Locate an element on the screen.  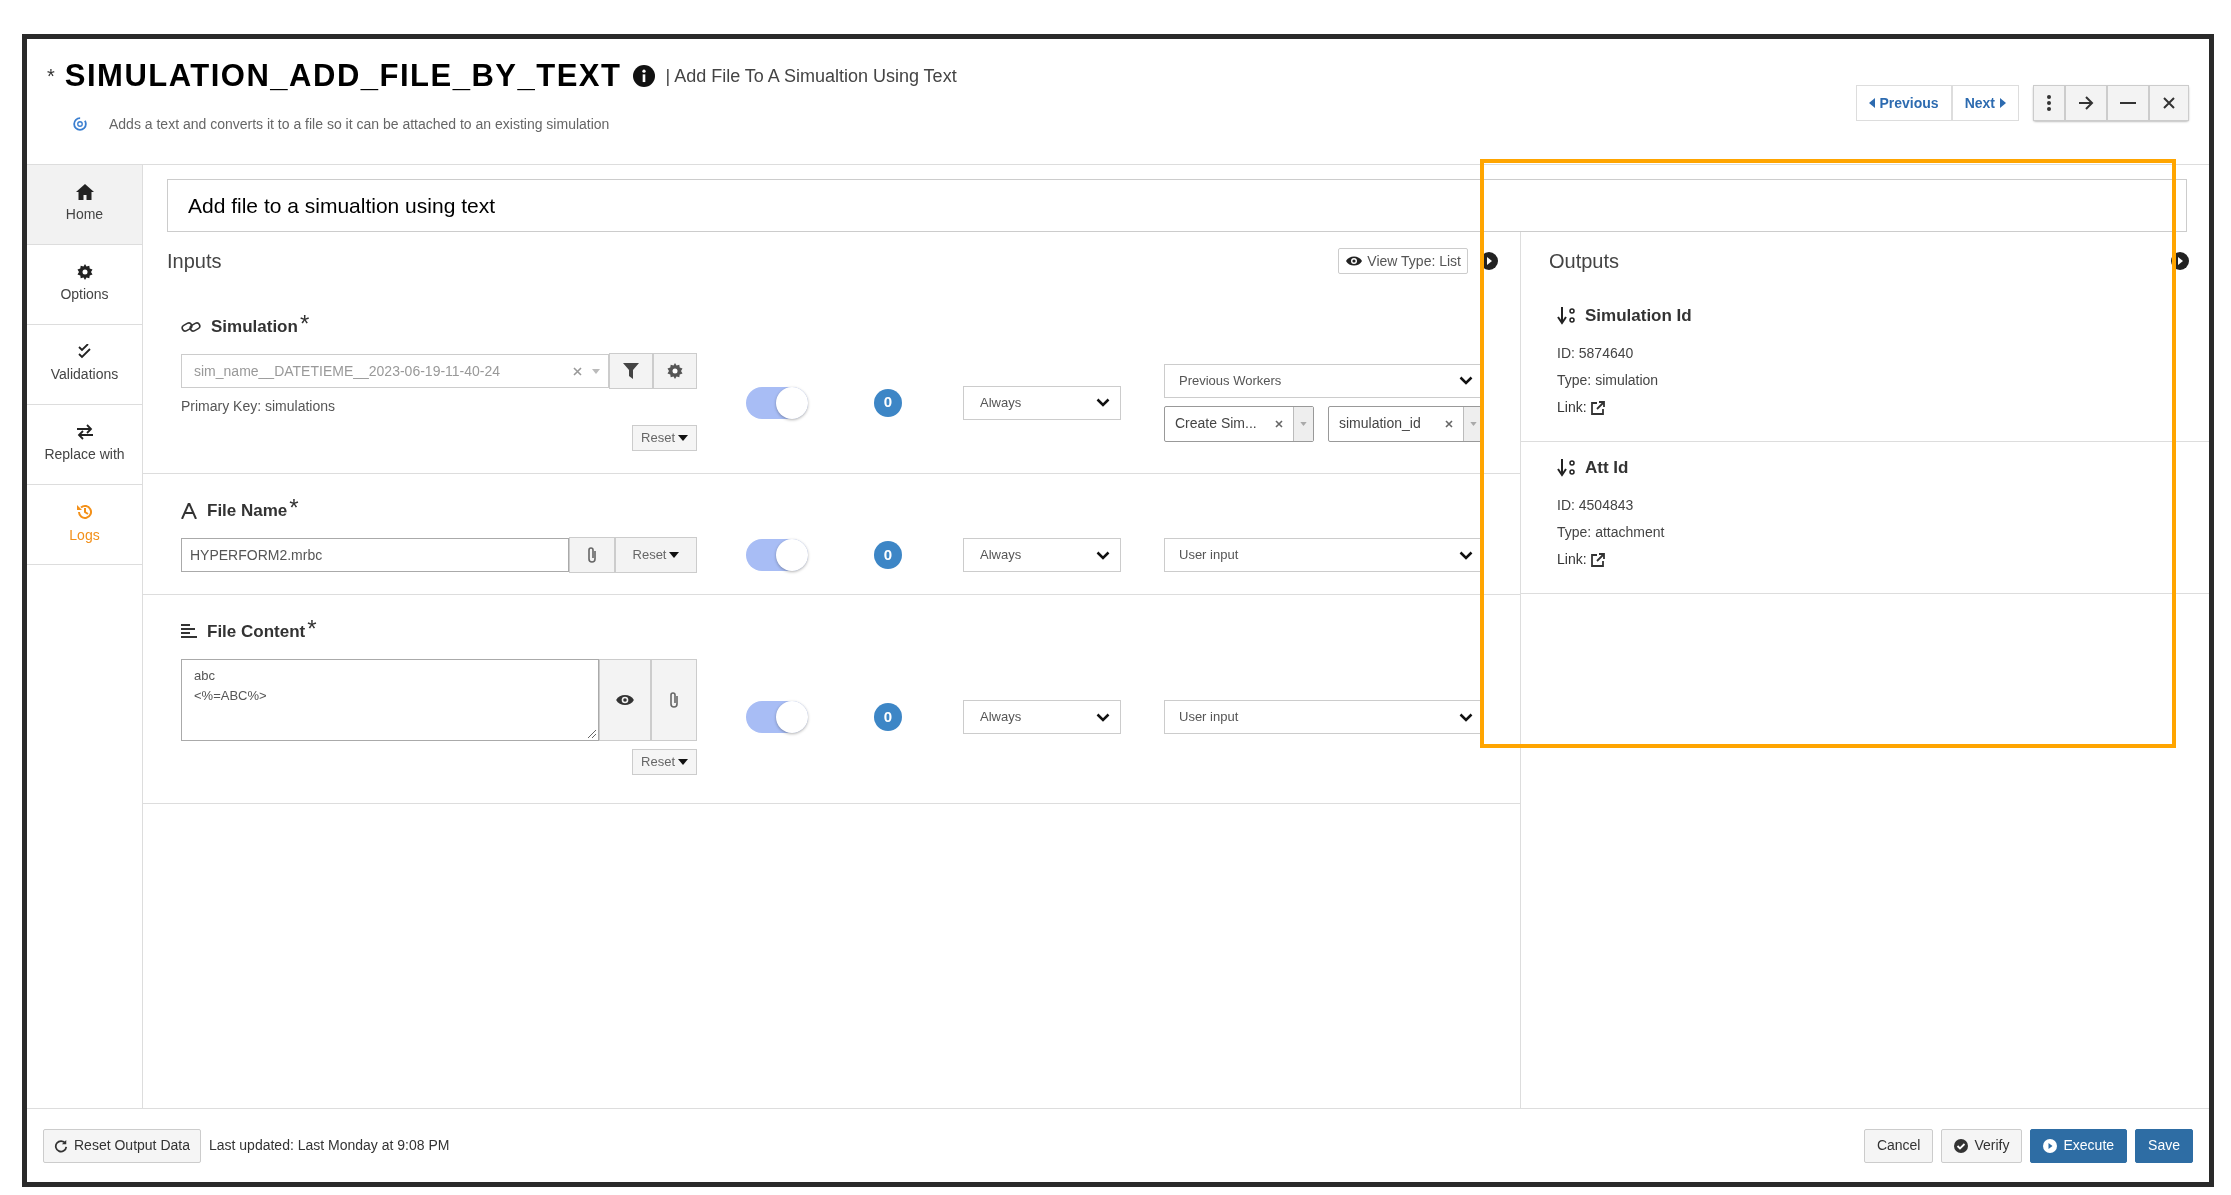
output-type: Type: attachment is located at coordinates (1611, 532).